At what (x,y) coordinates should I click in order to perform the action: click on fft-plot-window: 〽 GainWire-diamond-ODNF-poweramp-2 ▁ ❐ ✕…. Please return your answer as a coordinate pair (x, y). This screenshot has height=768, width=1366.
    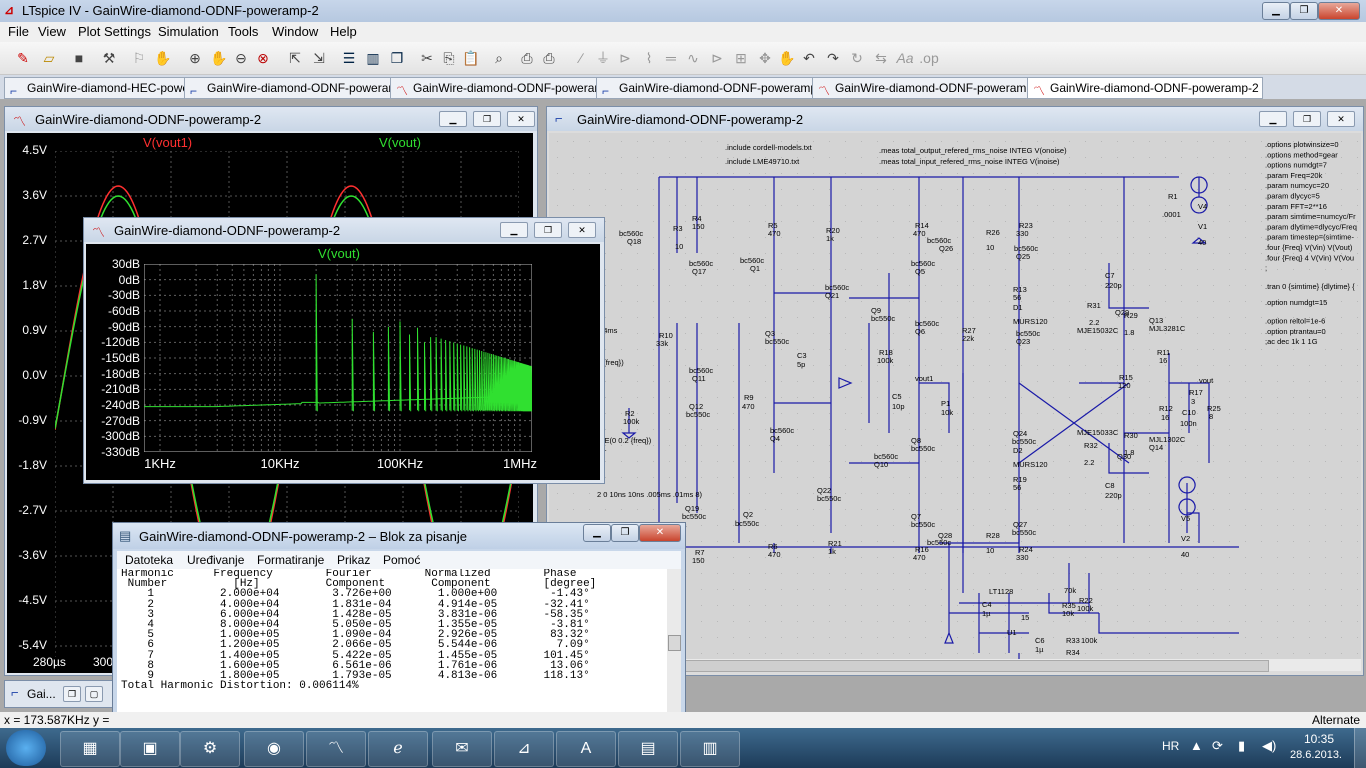
    Looking at the image, I should click on (344, 350).